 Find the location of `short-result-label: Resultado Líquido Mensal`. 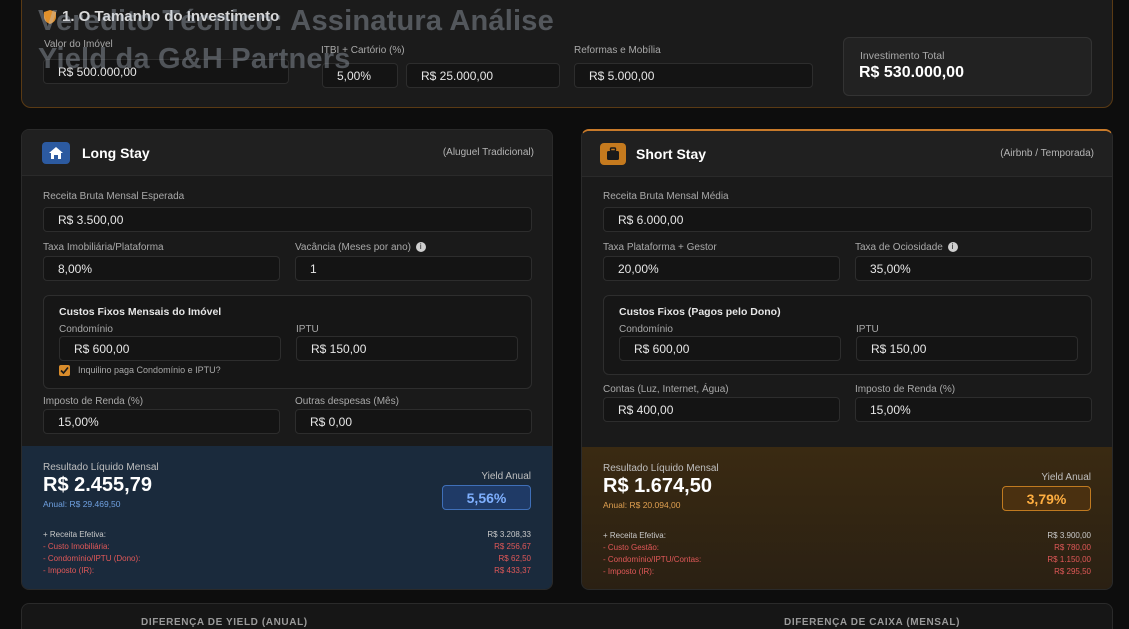

short-result-label: Resultado Líquido Mensal is located at coordinates (661, 468).